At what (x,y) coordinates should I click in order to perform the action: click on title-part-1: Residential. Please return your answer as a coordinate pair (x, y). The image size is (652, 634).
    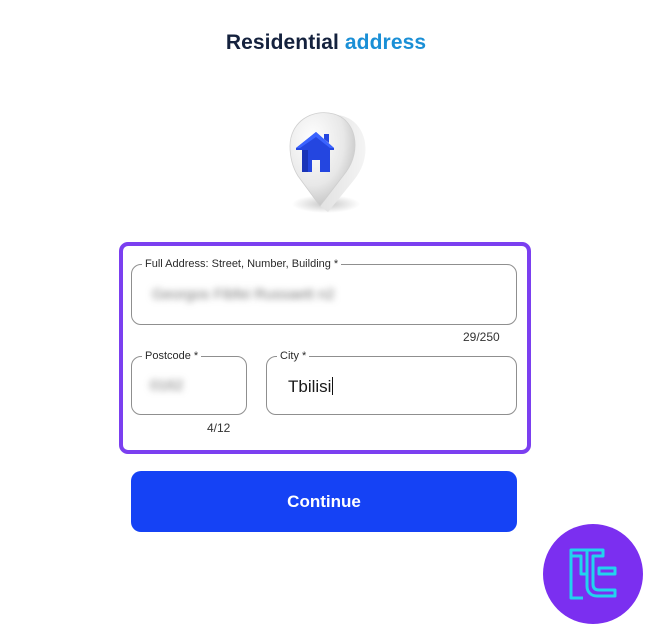
    Looking at the image, I should click on (282, 42).